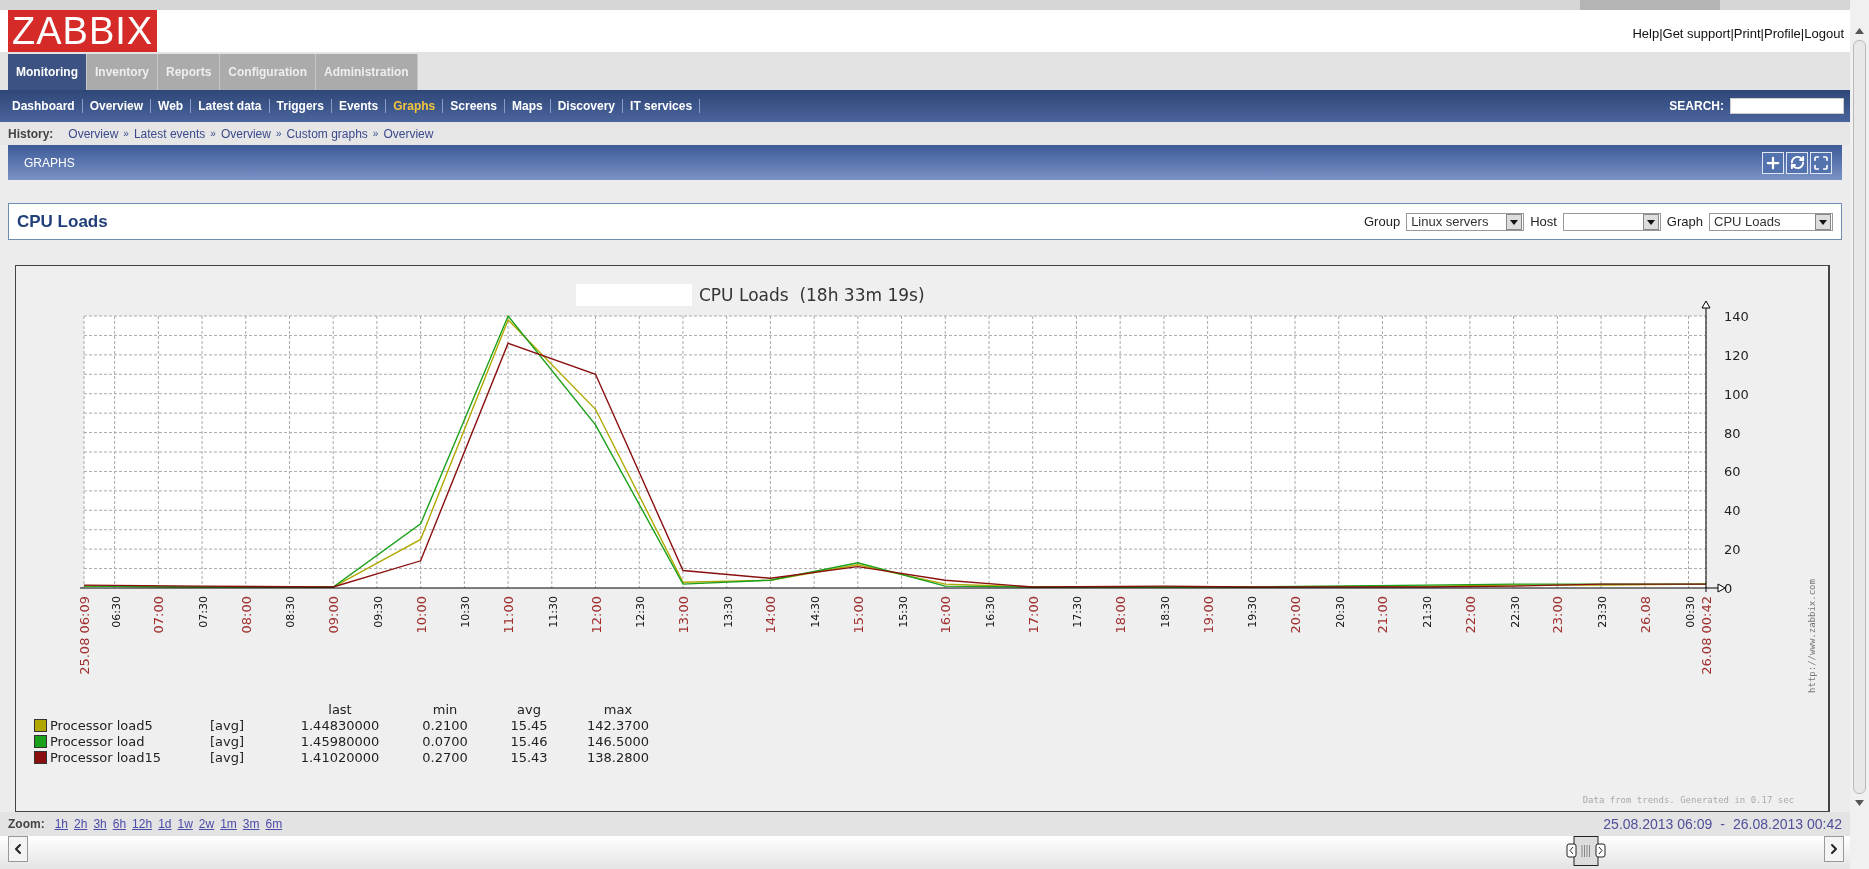 The height and width of the screenshot is (869, 1869). What do you see at coordinates (445, 741) in the screenshot?
I see `legend-value: 0.0700` at bounding box center [445, 741].